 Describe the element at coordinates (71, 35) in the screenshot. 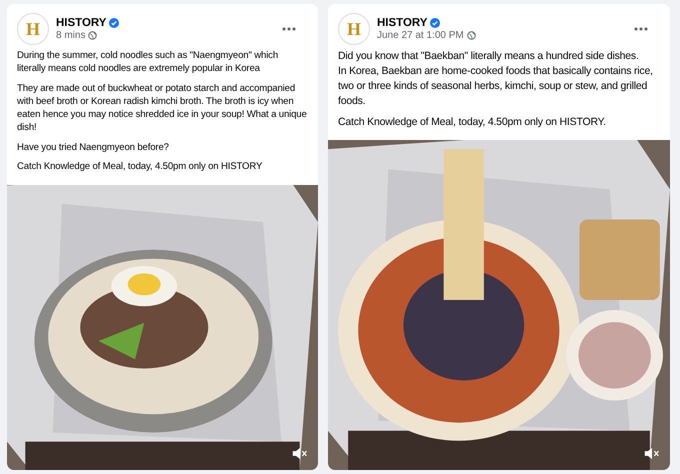

I see `post-time: 8 mins` at that location.